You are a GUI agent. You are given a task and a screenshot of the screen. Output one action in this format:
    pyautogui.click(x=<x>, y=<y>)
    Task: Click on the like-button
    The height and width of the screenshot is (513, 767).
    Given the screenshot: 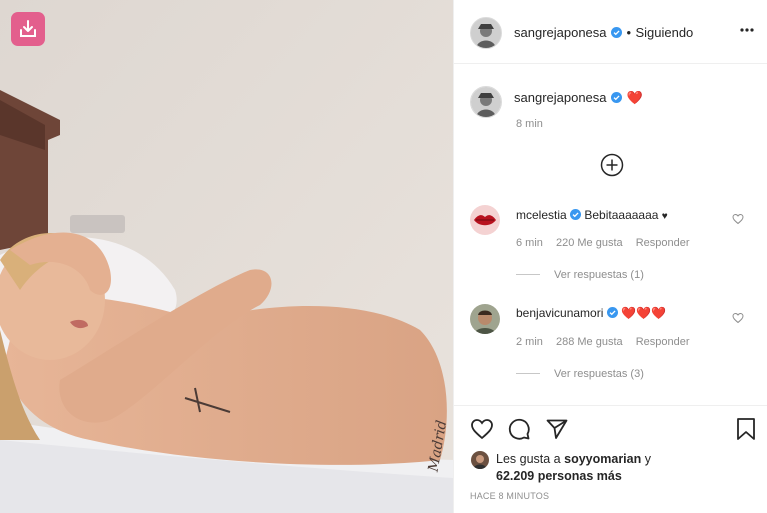 What is the action you would take?
    pyautogui.click(x=482, y=429)
    